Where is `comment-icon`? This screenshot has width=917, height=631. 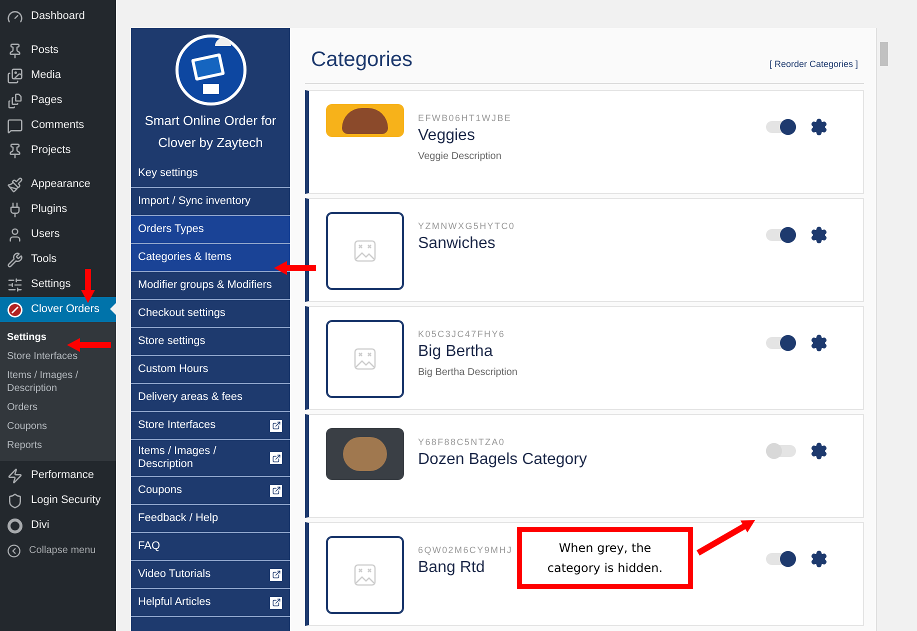
comment-icon is located at coordinates (15, 126).